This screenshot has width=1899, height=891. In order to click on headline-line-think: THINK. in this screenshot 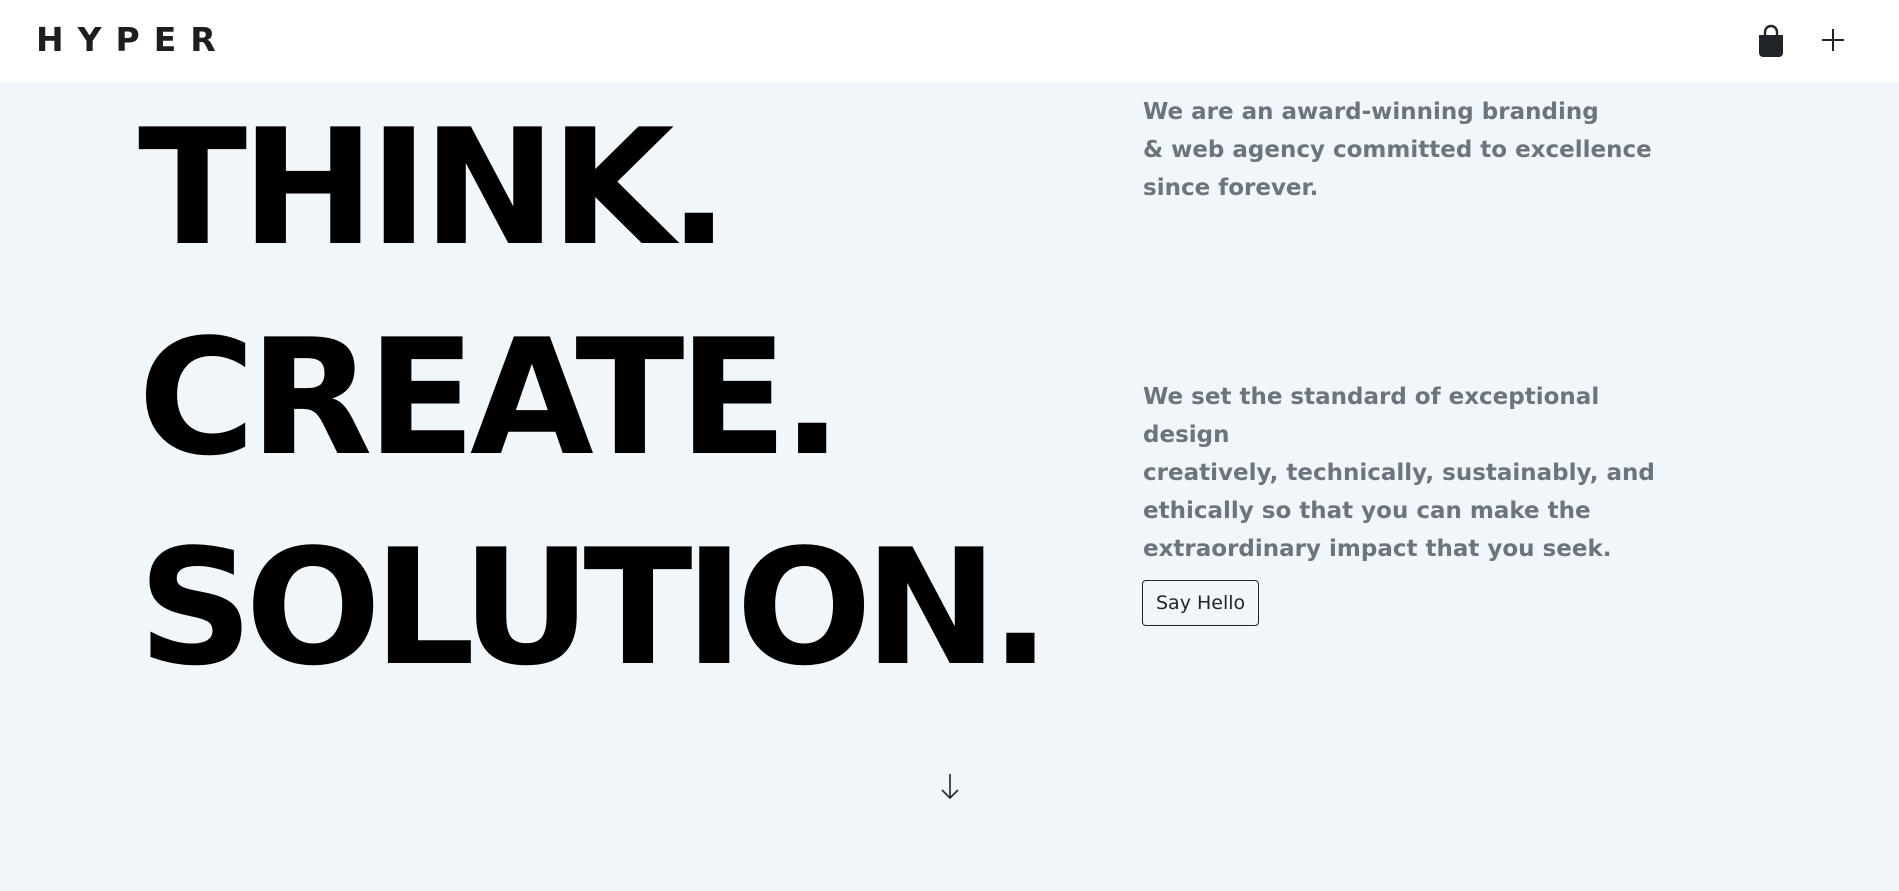, I will do `click(433, 187)`.